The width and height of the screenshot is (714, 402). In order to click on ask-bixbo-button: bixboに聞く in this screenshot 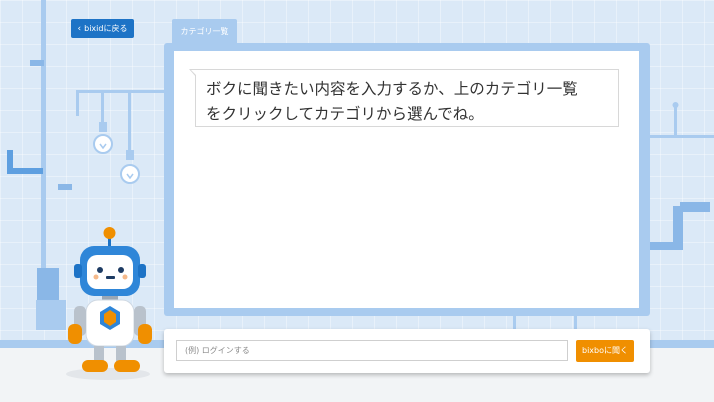, I will do `click(605, 351)`.